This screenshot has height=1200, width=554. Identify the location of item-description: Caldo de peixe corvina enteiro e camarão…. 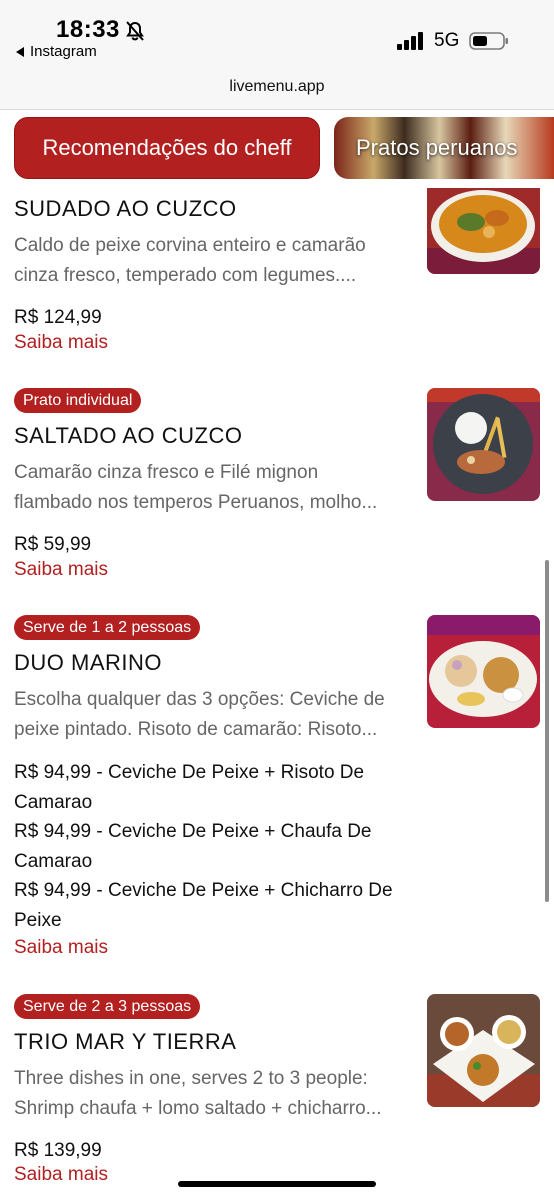
(190, 260).